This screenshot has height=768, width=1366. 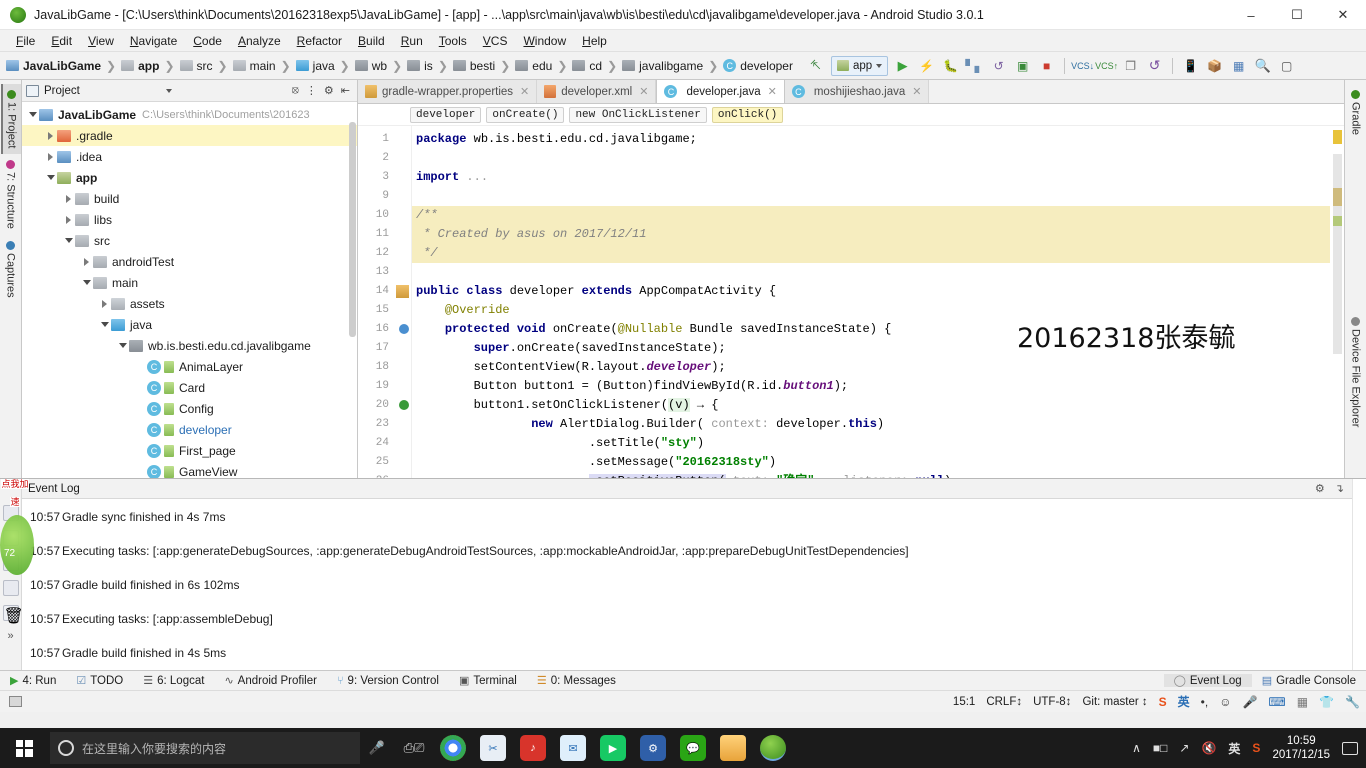 I want to click on volume-muted-icon: 🔇, so click(x=1208, y=748).